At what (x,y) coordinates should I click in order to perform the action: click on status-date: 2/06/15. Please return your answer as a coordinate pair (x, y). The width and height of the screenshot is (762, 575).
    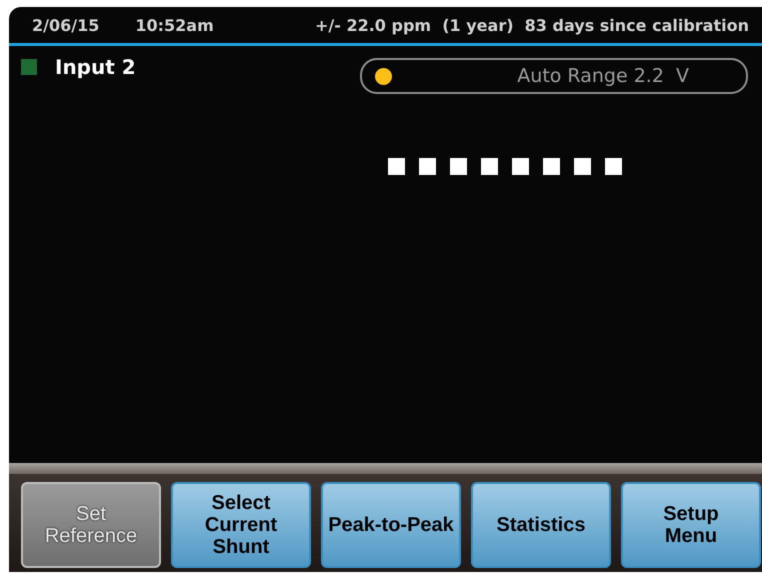
    Looking at the image, I should click on (66, 25).